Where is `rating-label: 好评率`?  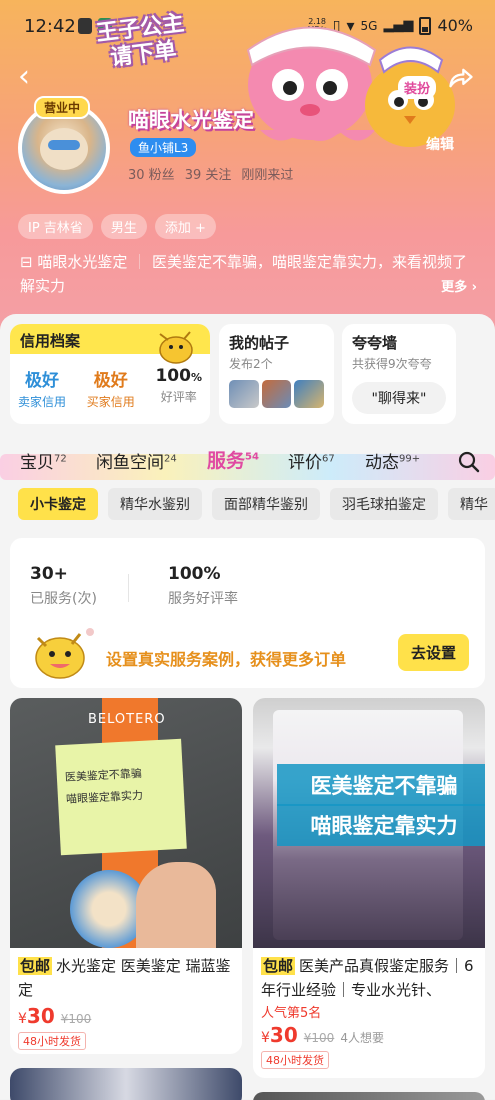
rating-label: 好评率 is located at coordinates (178, 397).